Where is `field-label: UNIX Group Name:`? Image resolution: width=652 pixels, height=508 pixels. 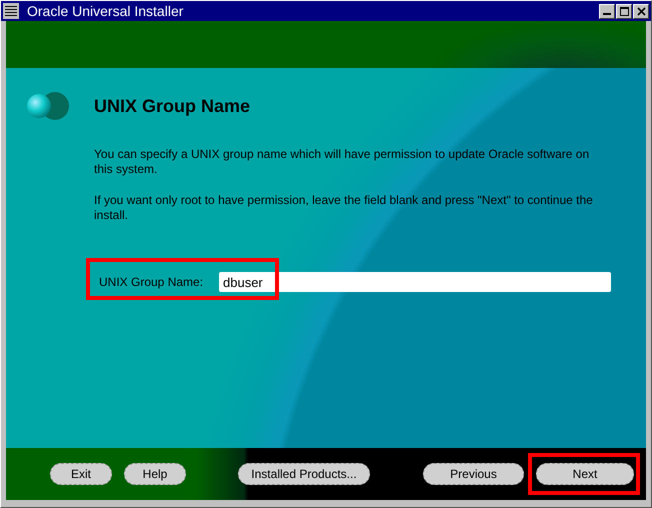 field-label: UNIX Group Name: is located at coordinates (151, 282).